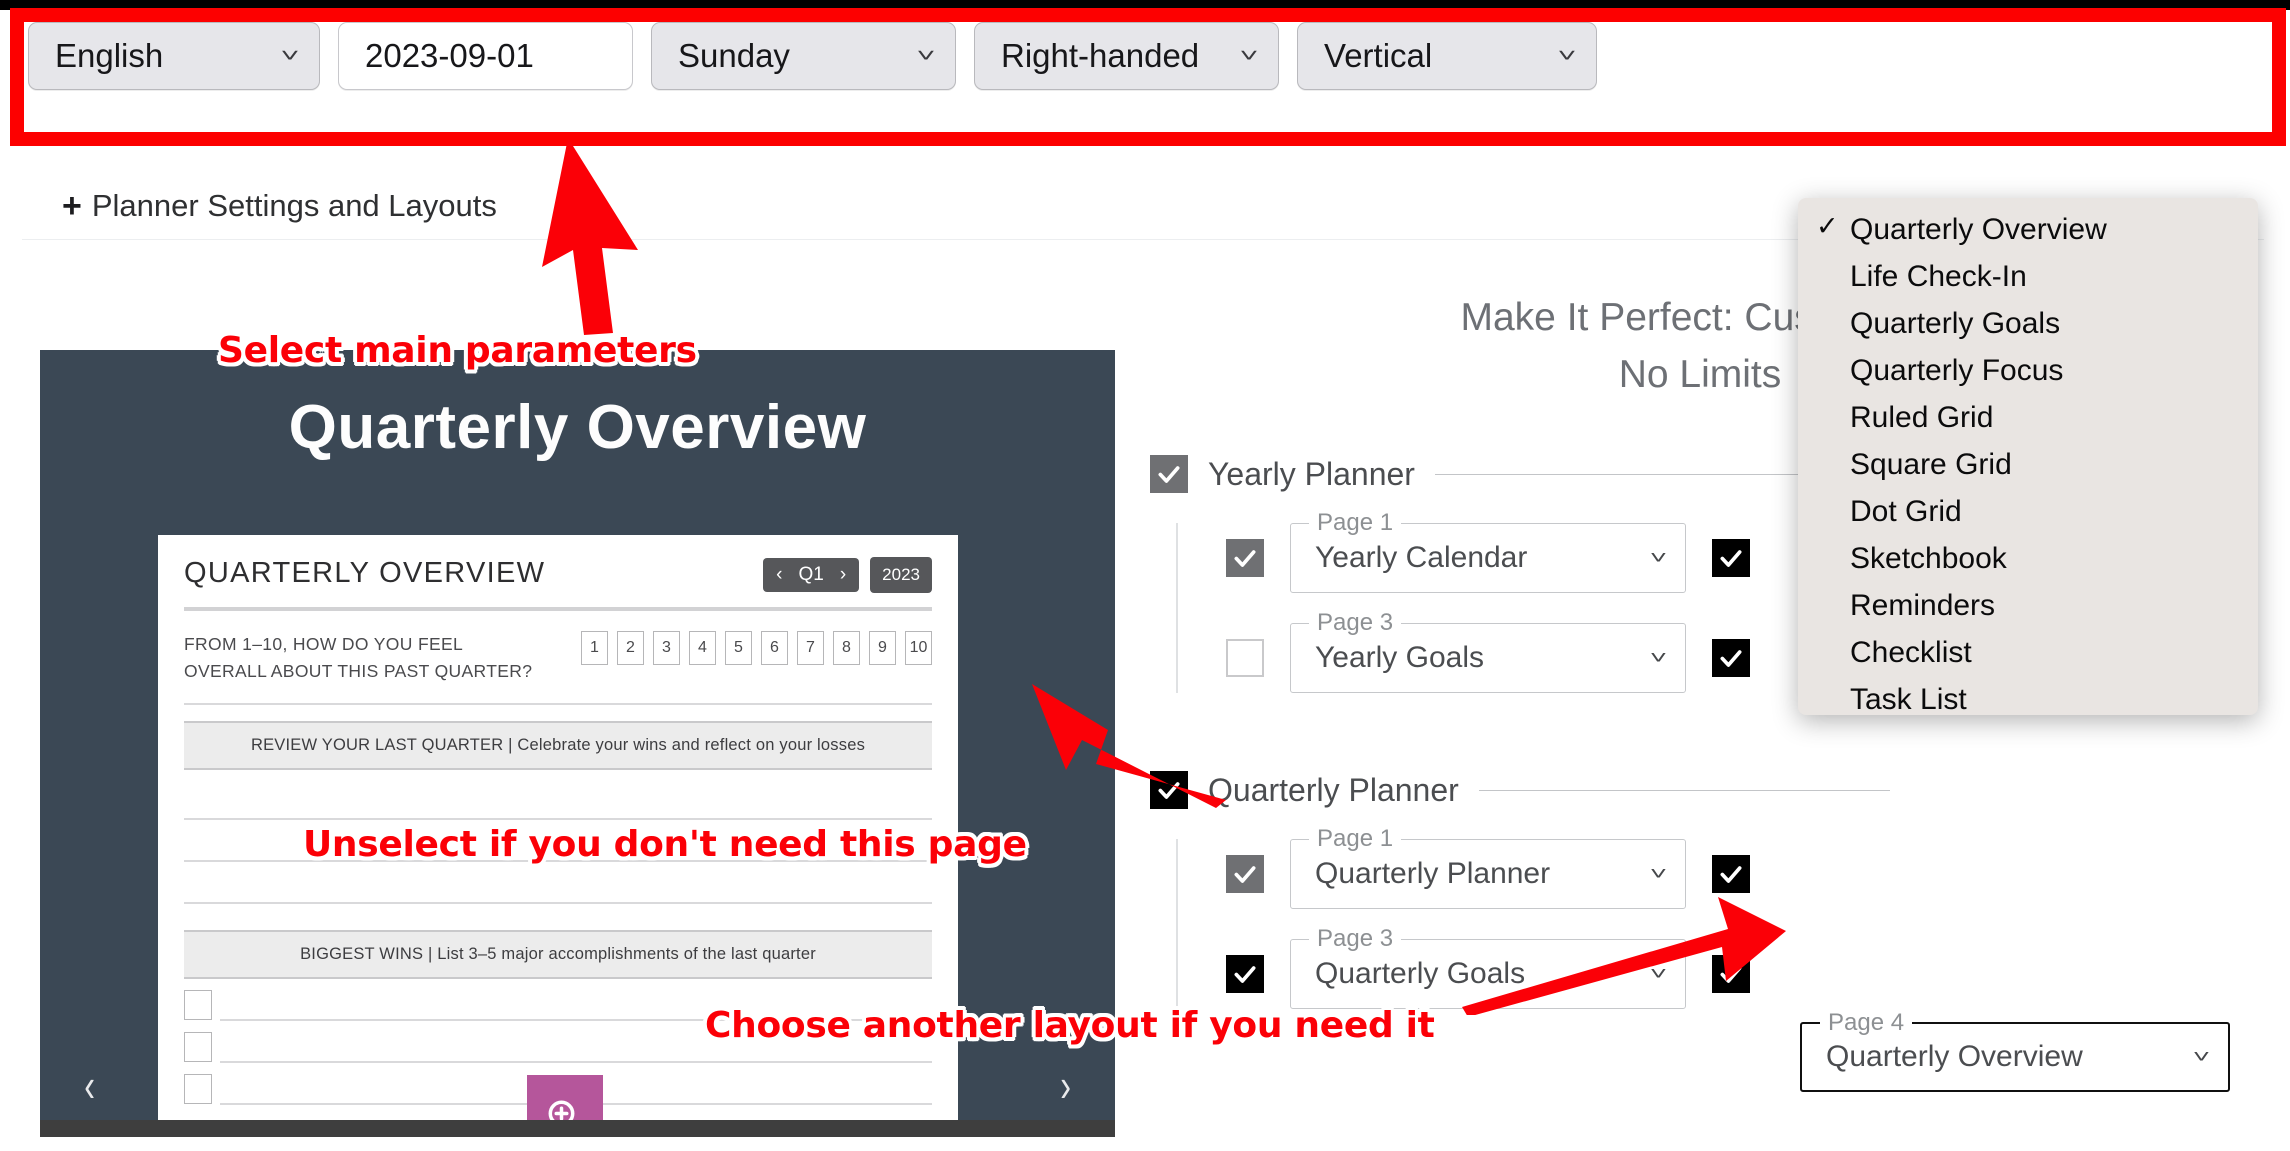 Image resolution: width=2290 pixels, height=1151 pixels. I want to click on chevron-left-icon: ‹, so click(779, 574).